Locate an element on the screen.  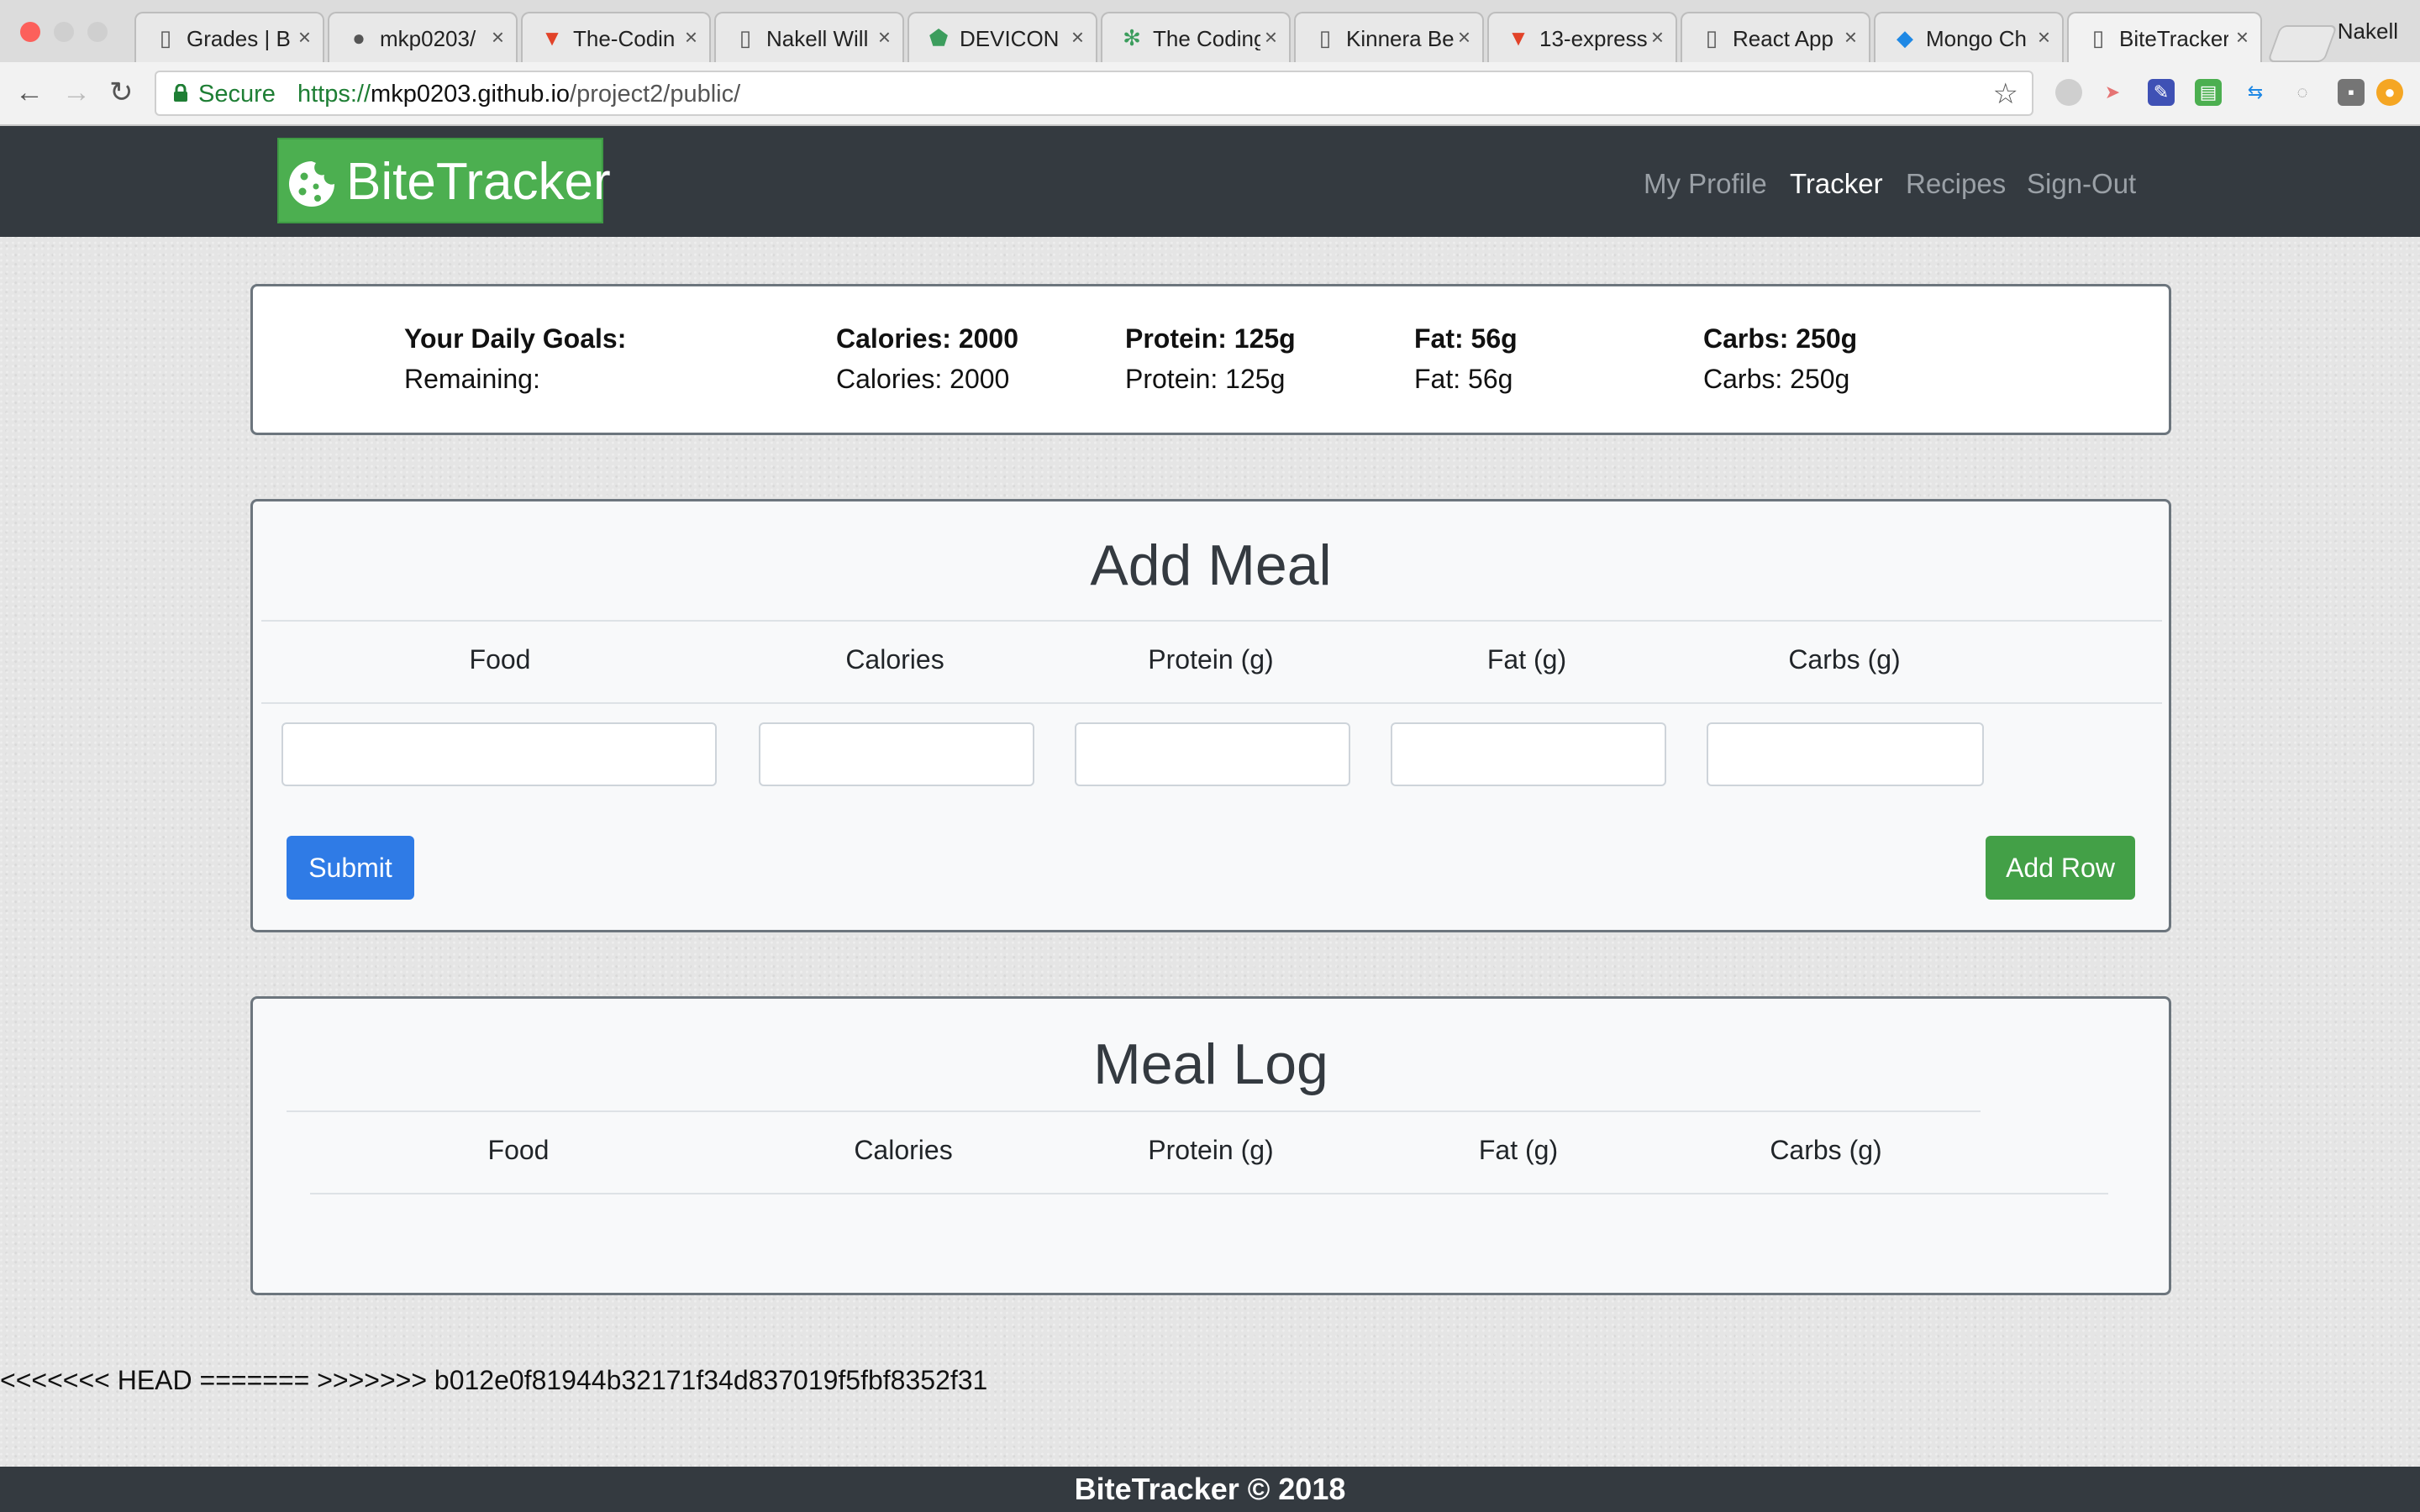
browser-tab: ◆ Mongo Ch × is located at coordinates (1969, 37).